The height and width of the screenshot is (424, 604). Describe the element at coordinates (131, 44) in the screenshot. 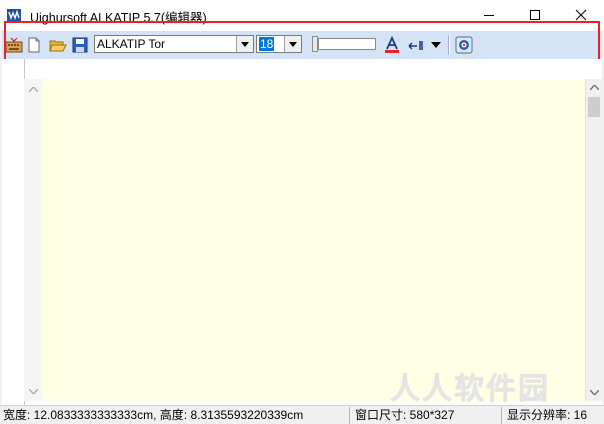

I see `font-name-value: ALKATIP Tor` at that location.